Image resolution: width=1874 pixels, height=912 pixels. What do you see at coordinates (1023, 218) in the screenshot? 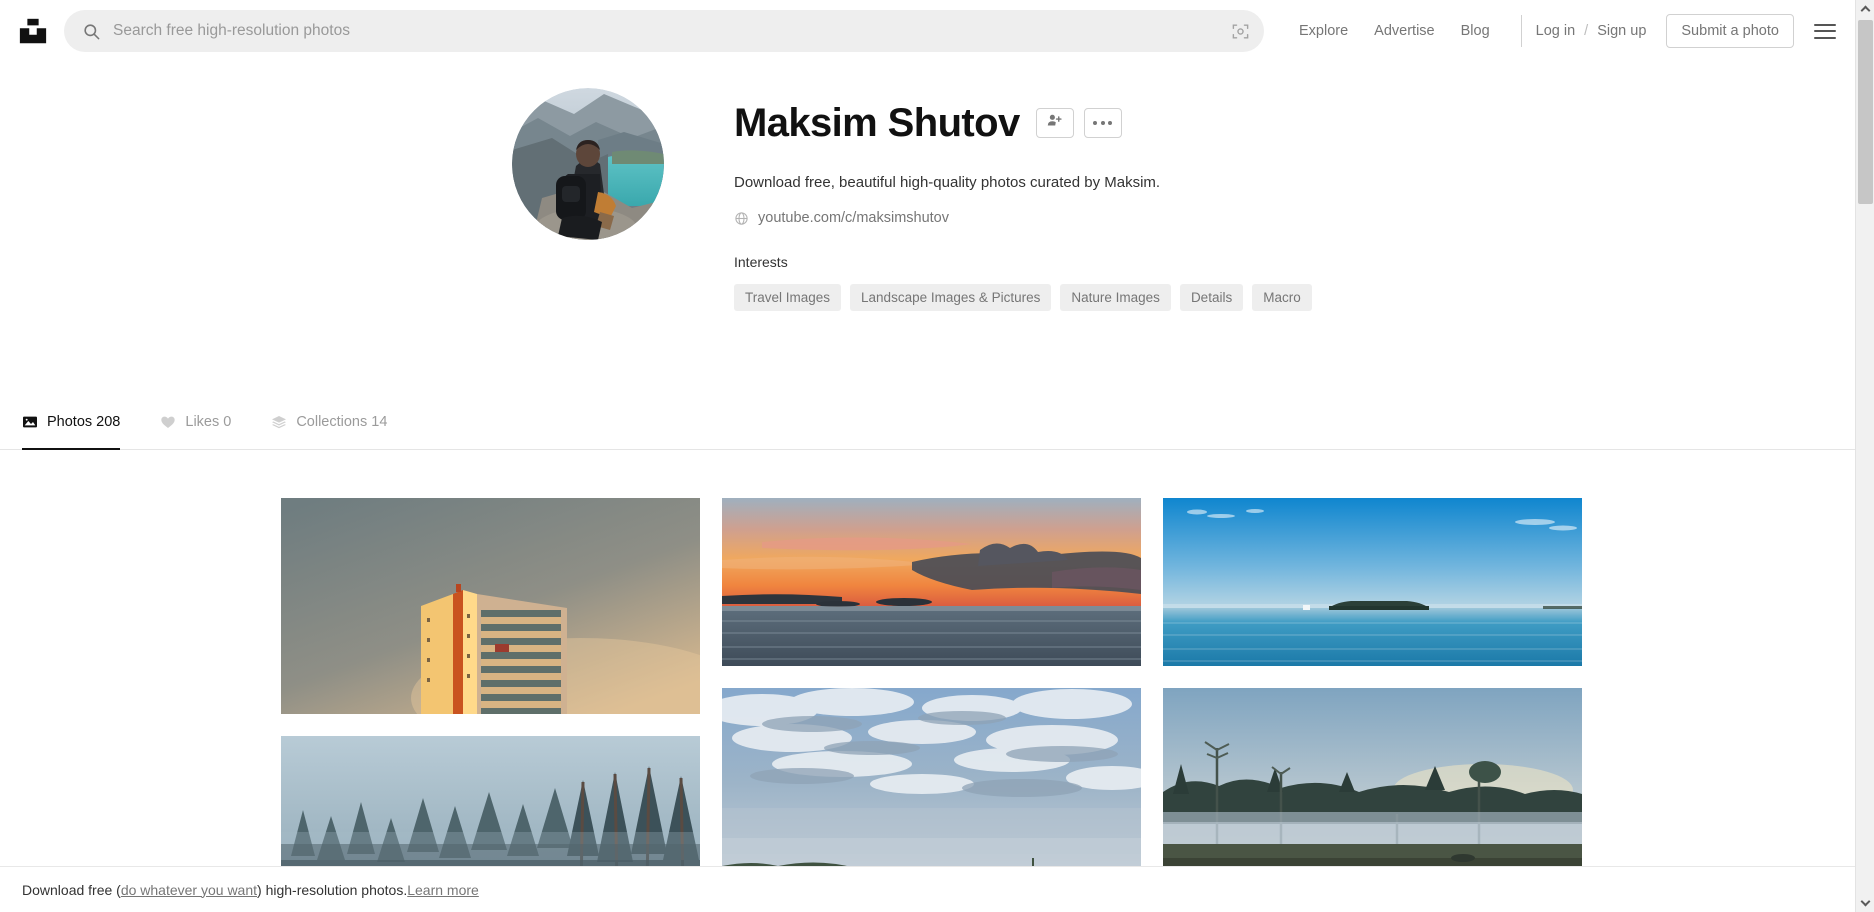
I see `profile-link-row: youtube.com/c/maksimshutov` at bounding box center [1023, 218].